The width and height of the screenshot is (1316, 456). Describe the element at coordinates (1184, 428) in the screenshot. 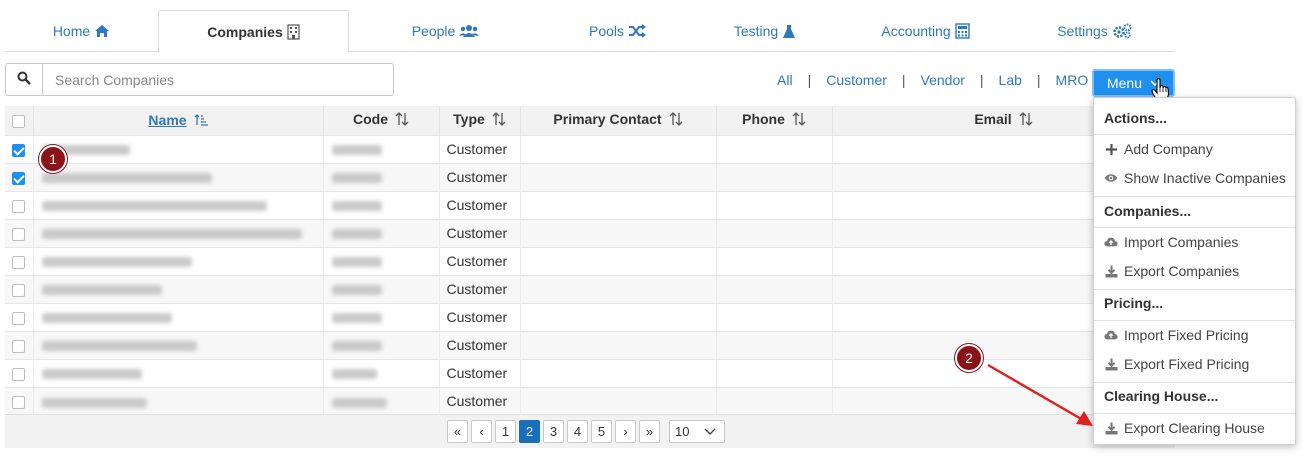

I see `export-clearing-house-item: Export Clearing House` at that location.